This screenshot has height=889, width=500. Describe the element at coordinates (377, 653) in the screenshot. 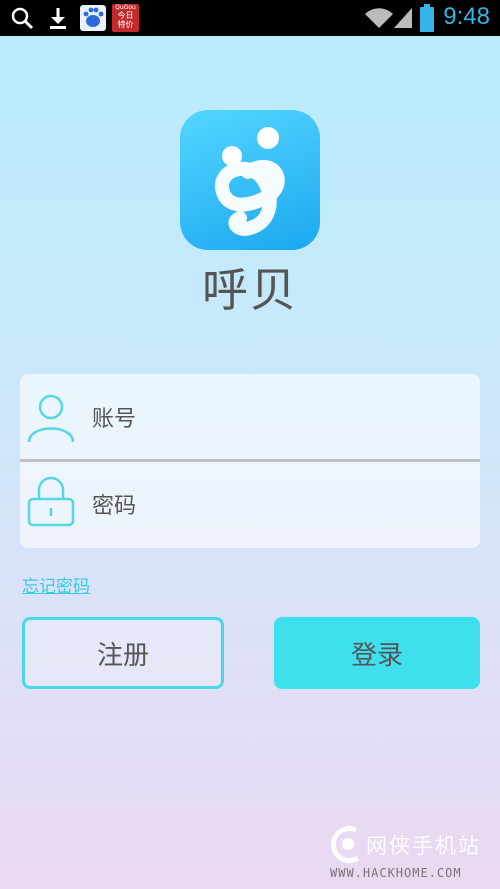

I see `login-button: 登录` at that location.